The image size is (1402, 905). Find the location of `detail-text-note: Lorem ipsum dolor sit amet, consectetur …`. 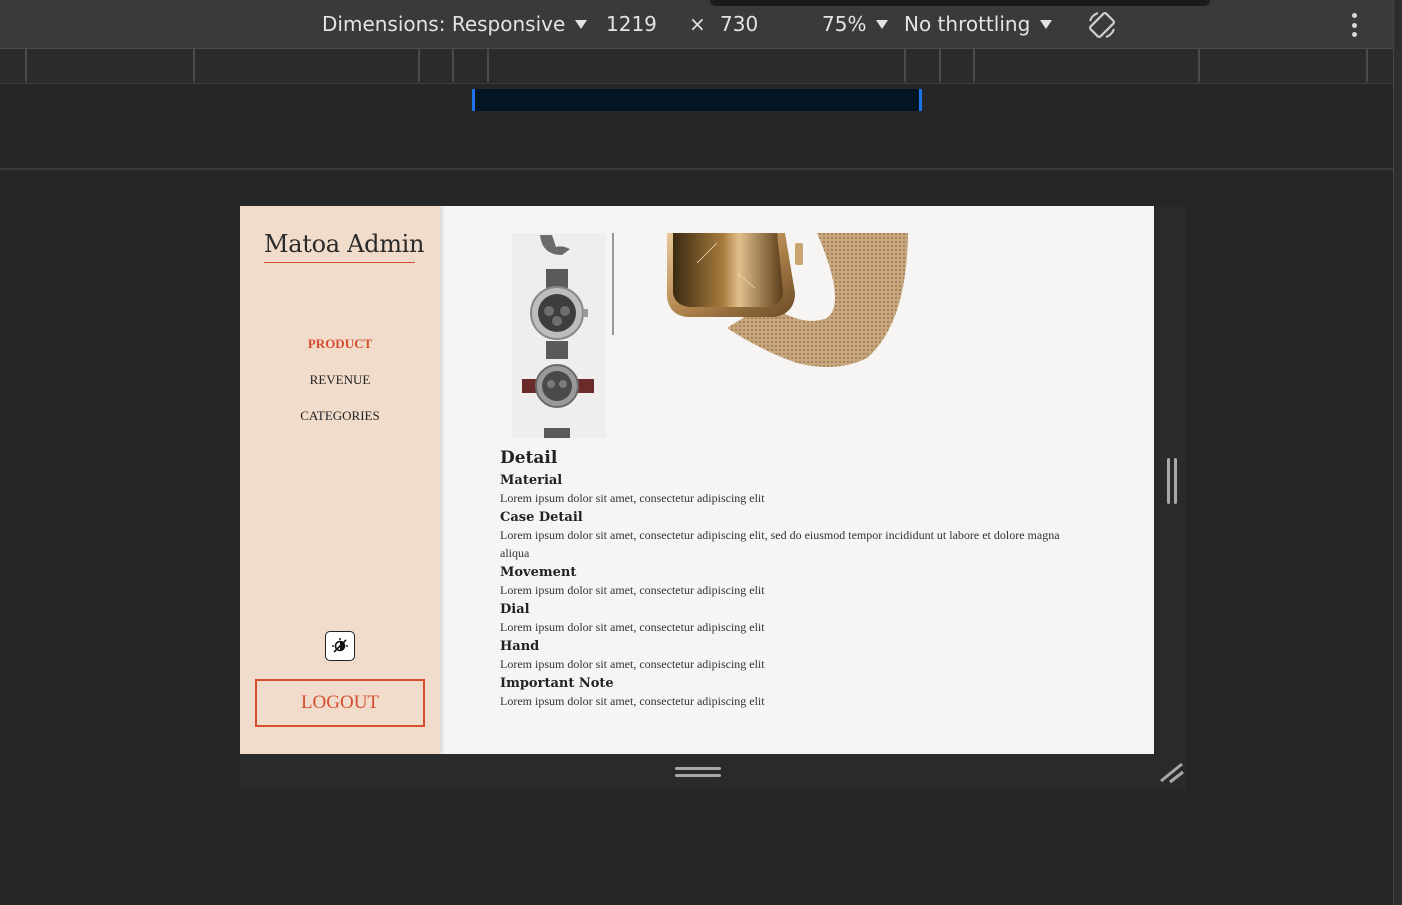

detail-text-note: Lorem ipsum dolor sit amet, consectetur … is located at coordinates (632, 701).